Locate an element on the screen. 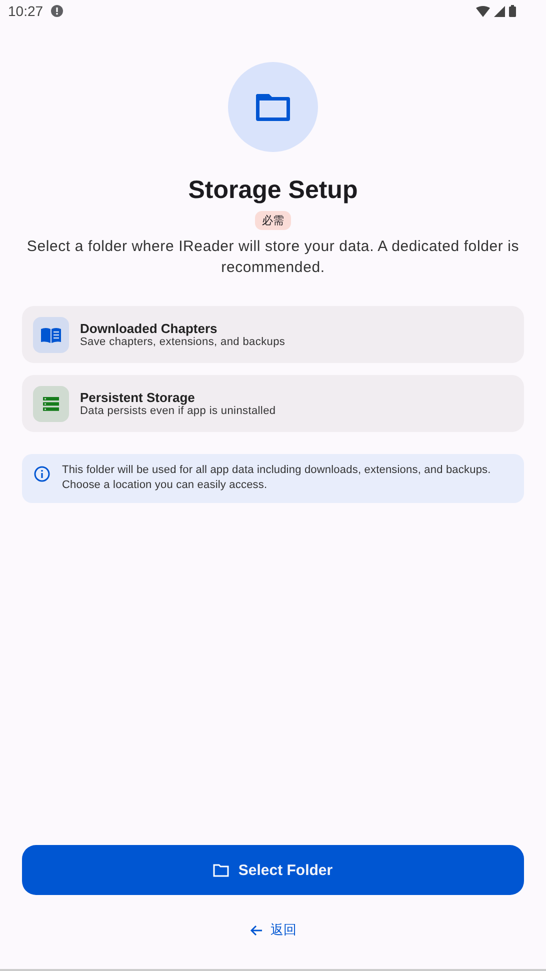  status-time: 10:27 is located at coordinates (26, 11).